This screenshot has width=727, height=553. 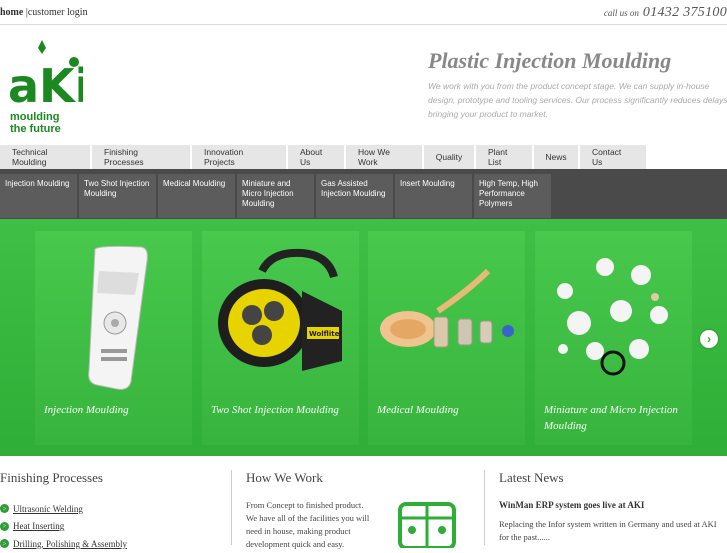 I want to click on mould-tool-image, so click(x=427, y=525).